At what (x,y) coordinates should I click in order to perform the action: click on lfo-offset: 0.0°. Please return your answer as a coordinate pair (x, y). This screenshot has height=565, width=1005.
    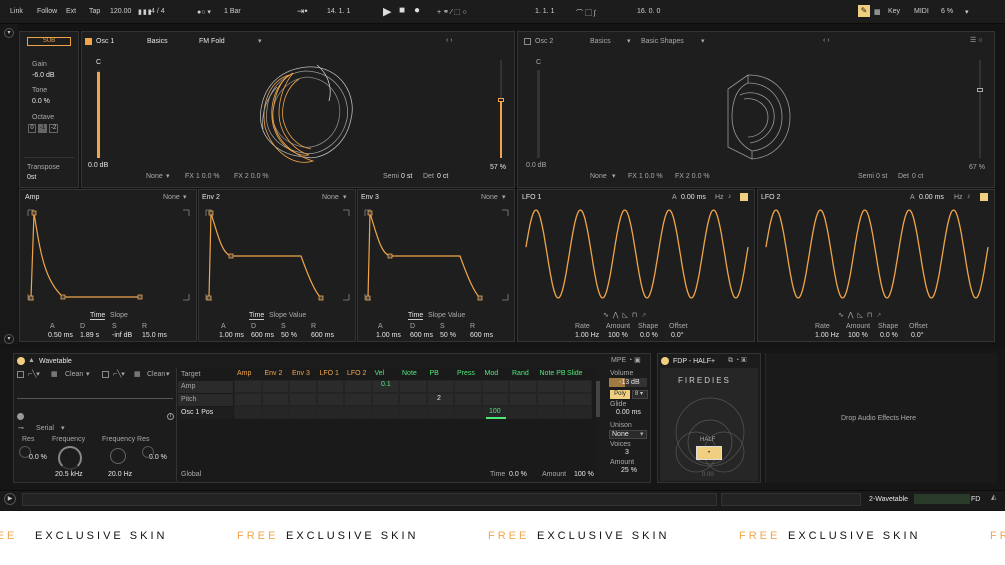
    Looking at the image, I should click on (677, 335).